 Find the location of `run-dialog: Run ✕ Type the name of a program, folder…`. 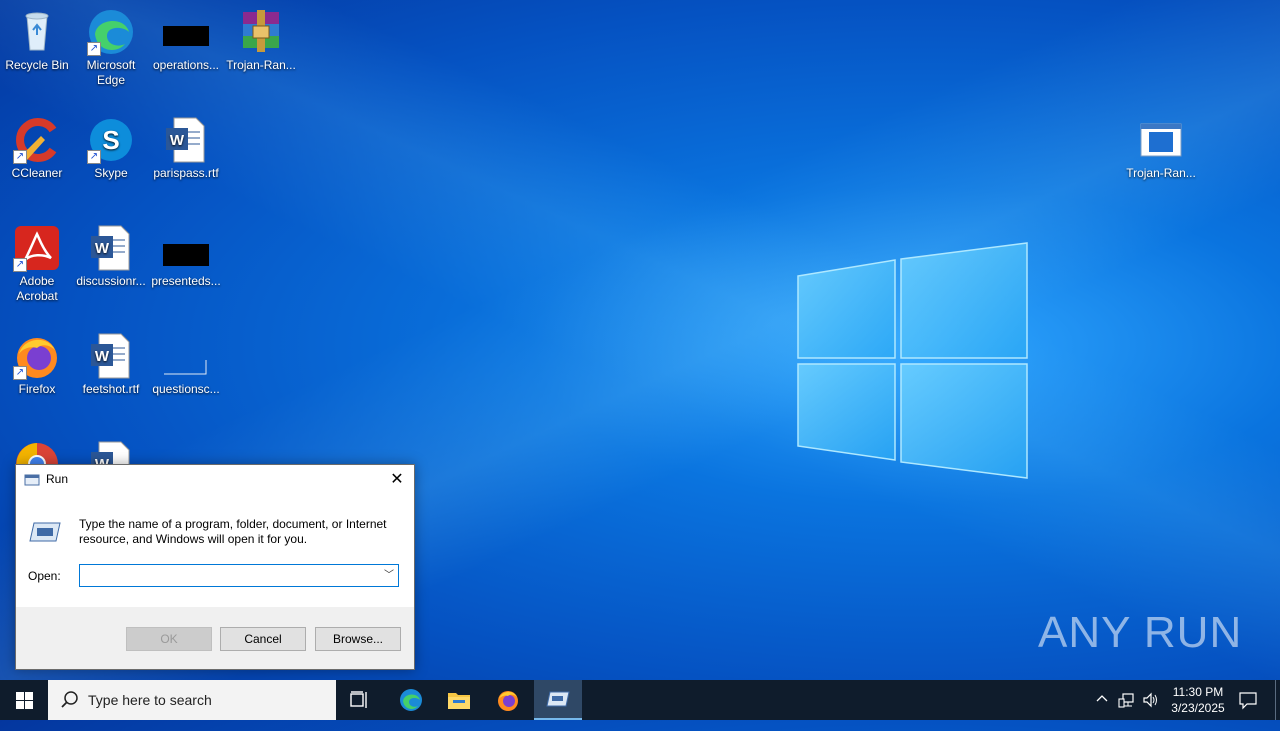

run-dialog: Run ✕ Type the name of a program, folder… is located at coordinates (215, 567).